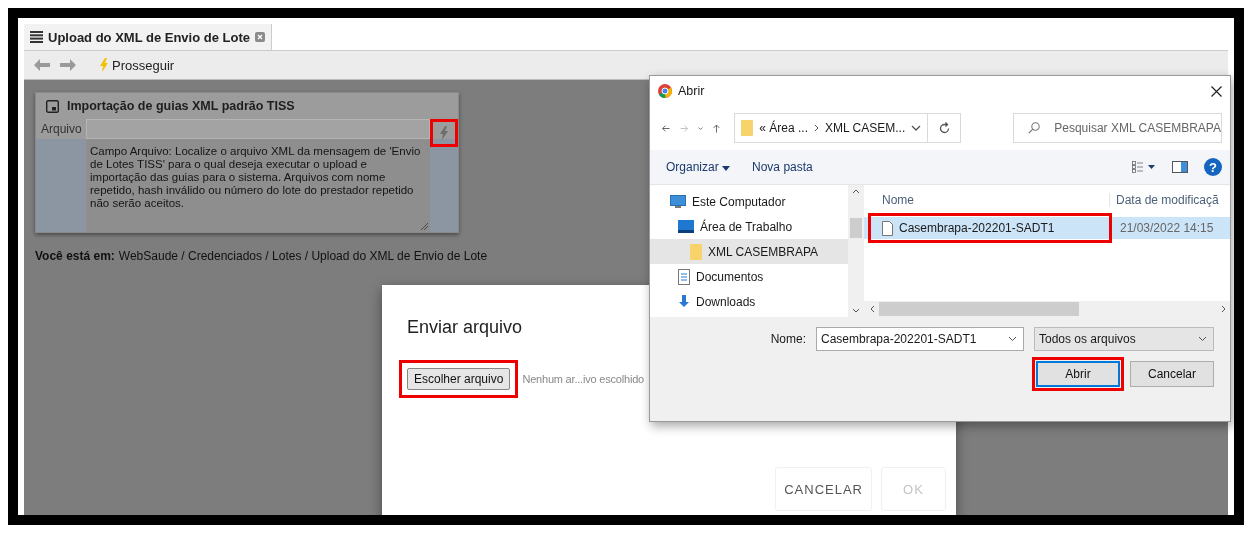 The height and width of the screenshot is (533, 1252). What do you see at coordinates (749, 301) in the screenshot?
I see `nav-item: Downloads` at bounding box center [749, 301].